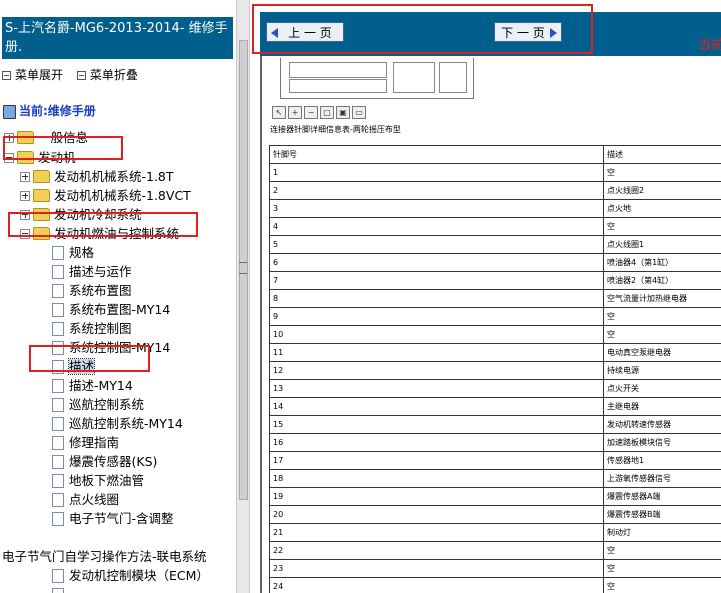 The height and width of the screenshot is (593, 721). I want to click on print-icon: ▣, so click(343, 112).